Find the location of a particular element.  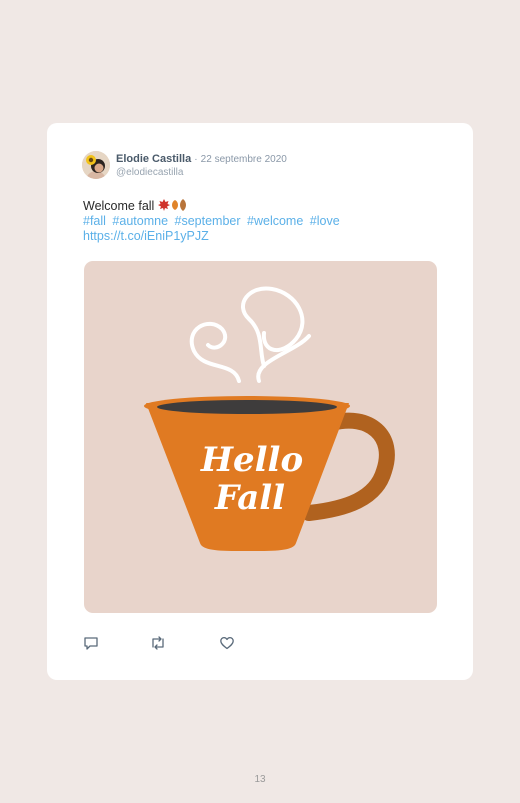

cup-text-line-1: Hello is located at coordinates (251, 460).